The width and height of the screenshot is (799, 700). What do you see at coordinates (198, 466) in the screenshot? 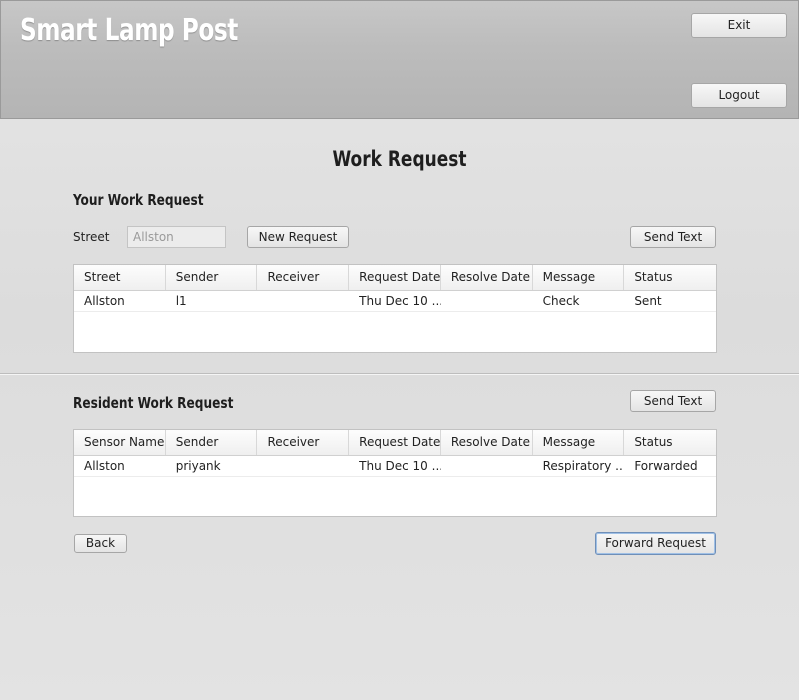
I see `table-cell: priyank` at bounding box center [198, 466].